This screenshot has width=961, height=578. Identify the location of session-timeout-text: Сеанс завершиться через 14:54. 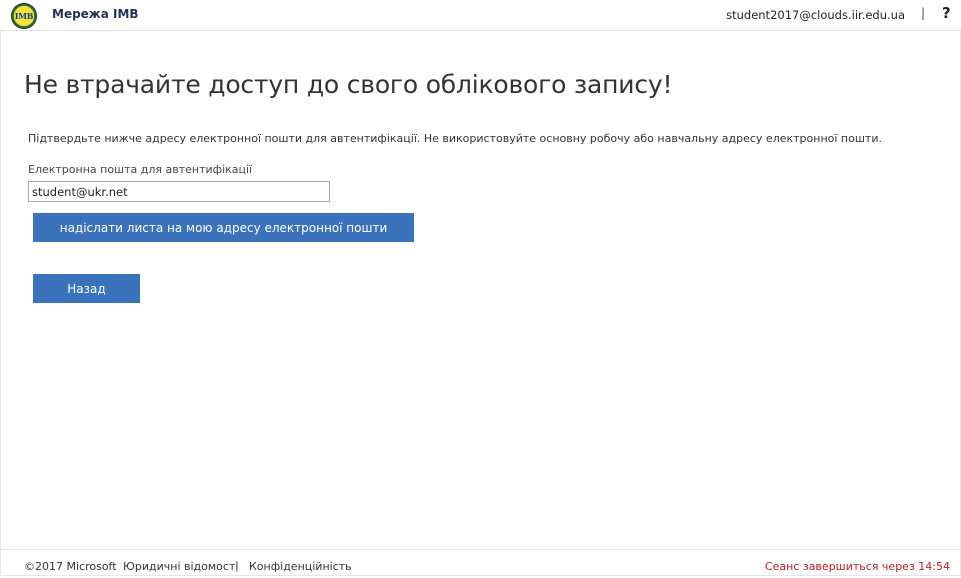
(857, 566).